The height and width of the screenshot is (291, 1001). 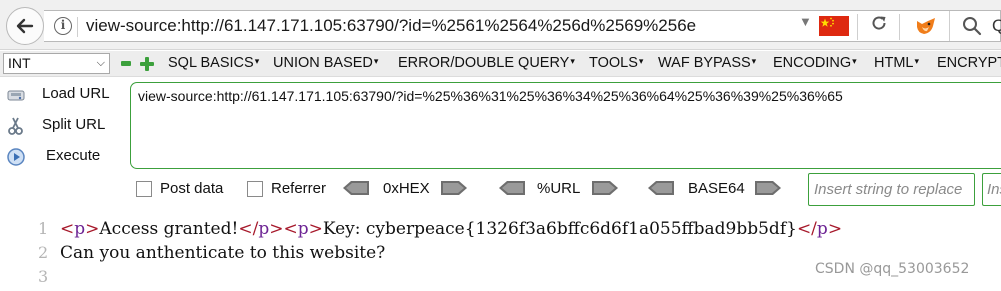 What do you see at coordinates (144, 189) in the screenshot?
I see `post-data-checkbox` at bounding box center [144, 189].